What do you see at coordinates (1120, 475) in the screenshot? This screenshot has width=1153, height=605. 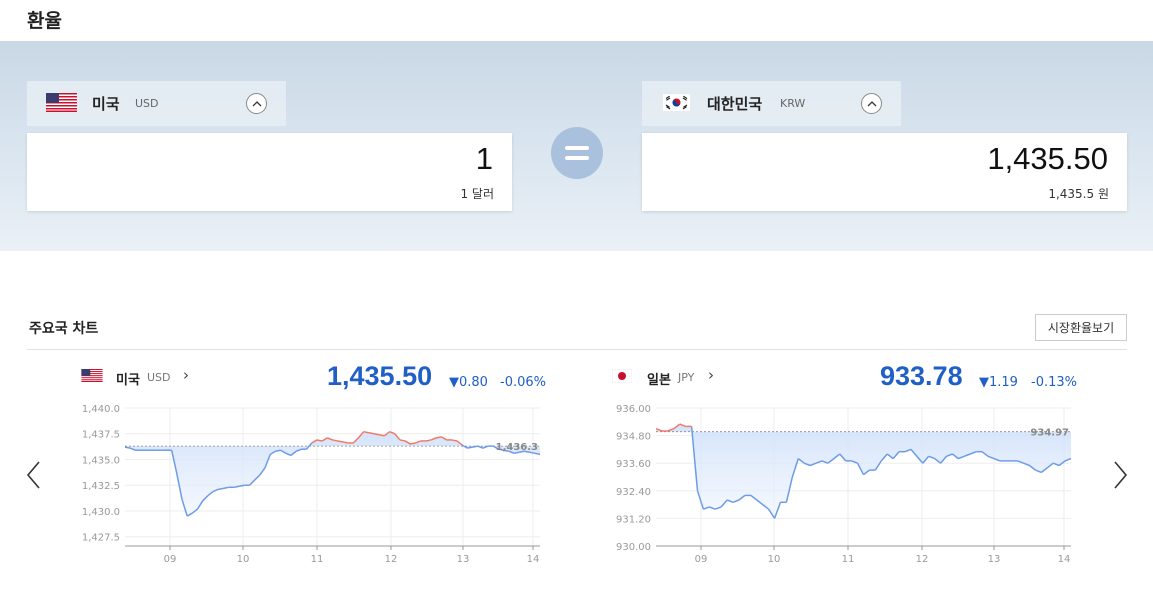 I see `chevron-right-icon` at bounding box center [1120, 475].